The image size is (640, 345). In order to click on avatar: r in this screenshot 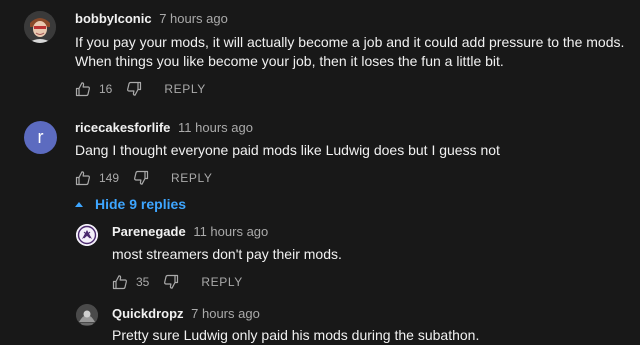, I will do `click(40, 137)`.